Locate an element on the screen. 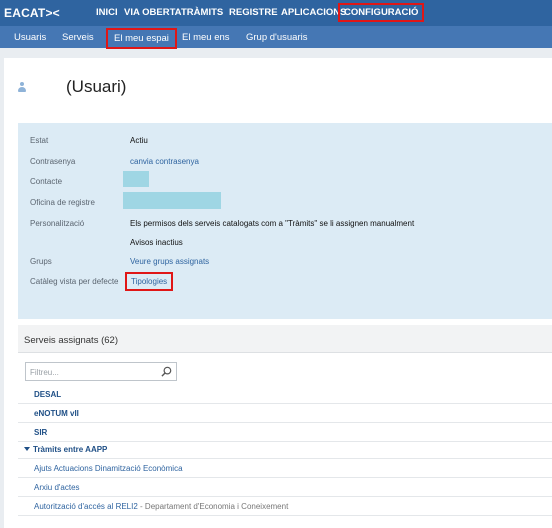  subnav-usuaris: Usuaris is located at coordinates (30, 37).